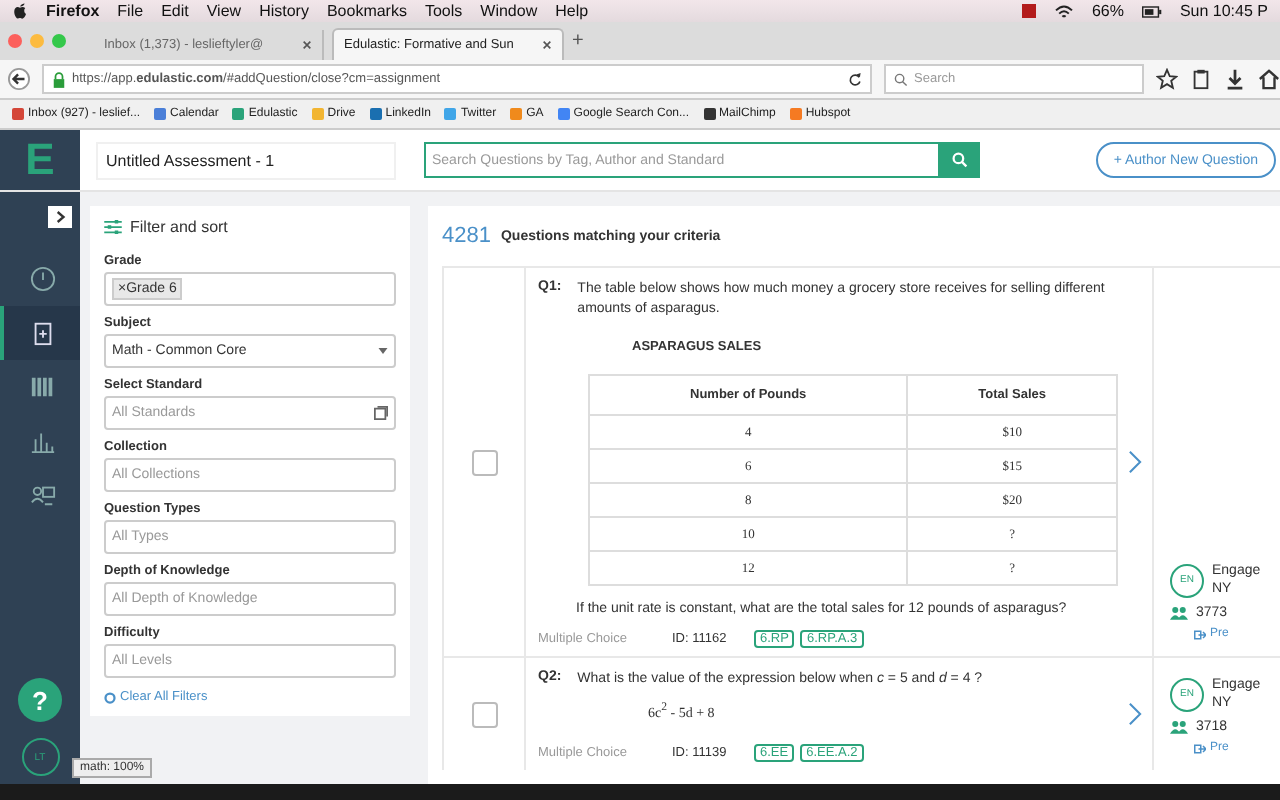 The image size is (1280, 800). What do you see at coordinates (381, 413) in the screenshot?
I see `copy-icon` at bounding box center [381, 413].